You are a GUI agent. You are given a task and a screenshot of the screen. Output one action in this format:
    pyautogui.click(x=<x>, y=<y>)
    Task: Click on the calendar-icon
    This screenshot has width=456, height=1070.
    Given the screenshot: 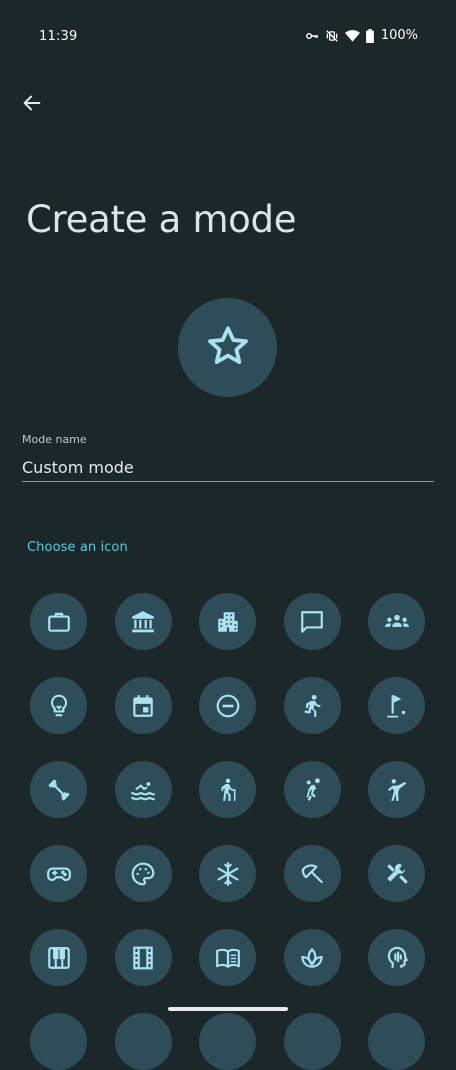 What is the action you would take?
    pyautogui.click(x=143, y=706)
    